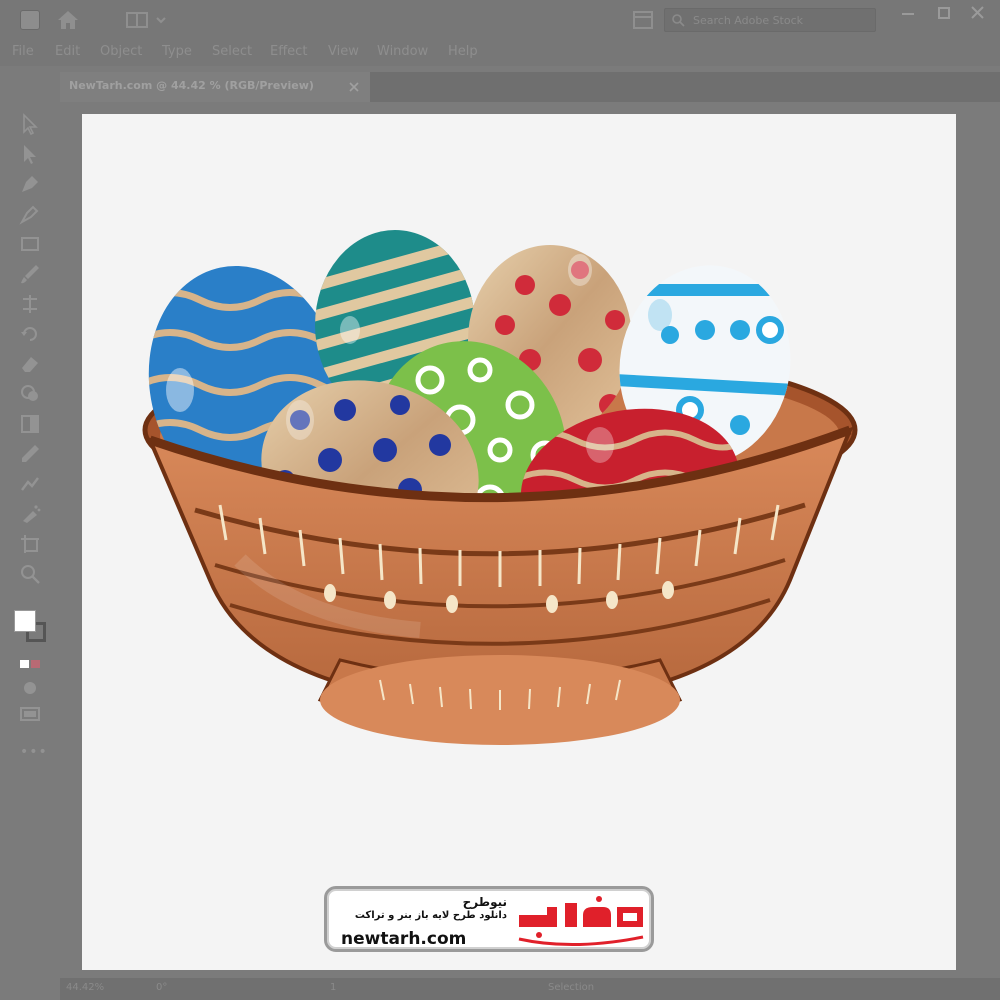 The image size is (1000, 1000). What do you see at coordinates (30, 424) in the screenshot?
I see `gradient-tool-icon` at bounding box center [30, 424].